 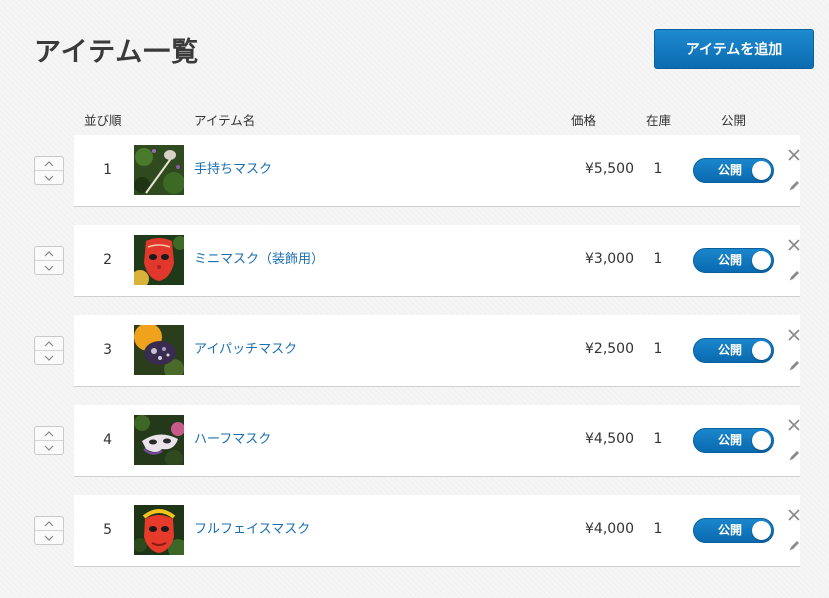 What do you see at coordinates (609, 439) in the screenshot?
I see `item-price: ¥4,500` at bounding box center [609, 439].